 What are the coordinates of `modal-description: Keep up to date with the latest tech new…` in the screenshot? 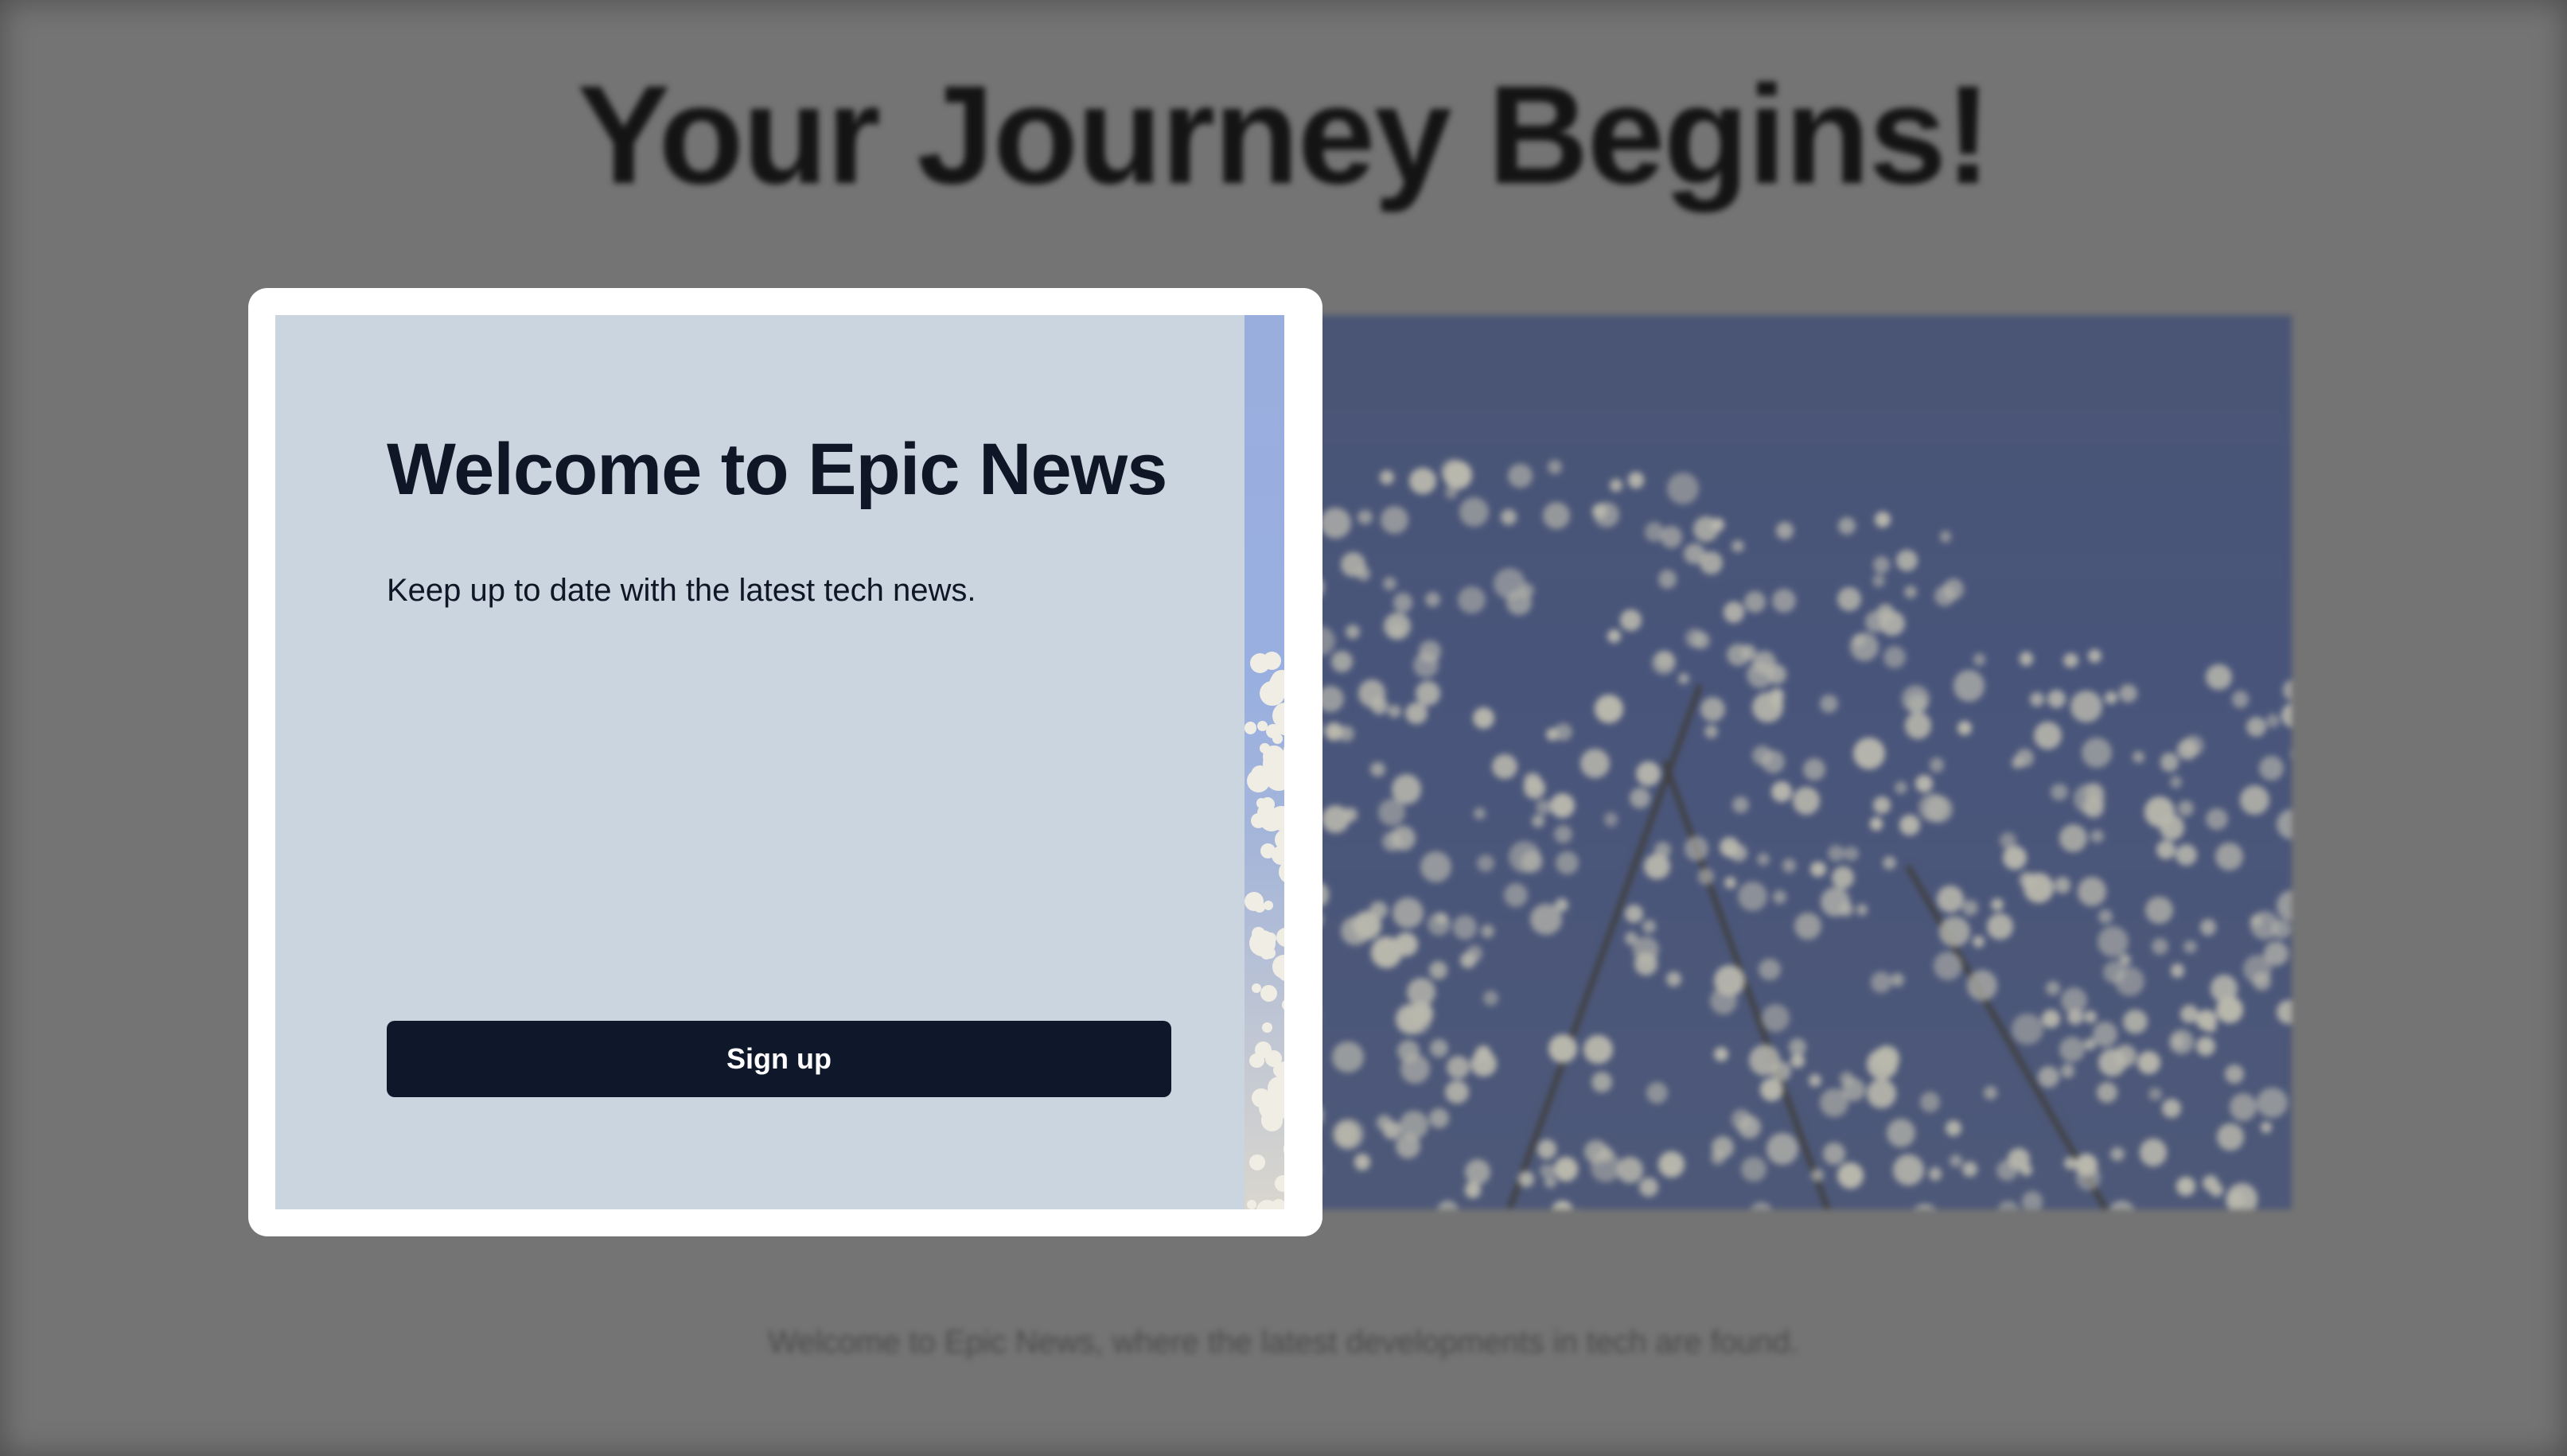 It's located at (681, 590).